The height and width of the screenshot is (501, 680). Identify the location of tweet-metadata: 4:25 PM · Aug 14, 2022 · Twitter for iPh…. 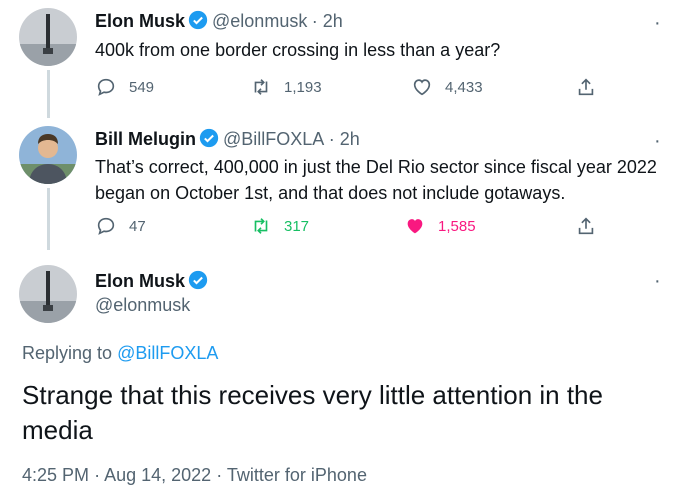
(194, 475).